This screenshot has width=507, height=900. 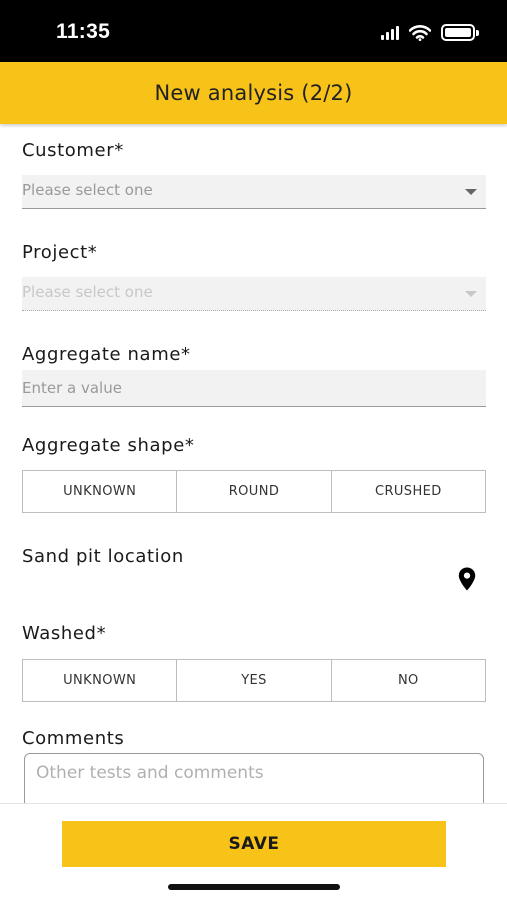 I want to click on app-header: New analysis (2/2), so click(x=253, y=93).